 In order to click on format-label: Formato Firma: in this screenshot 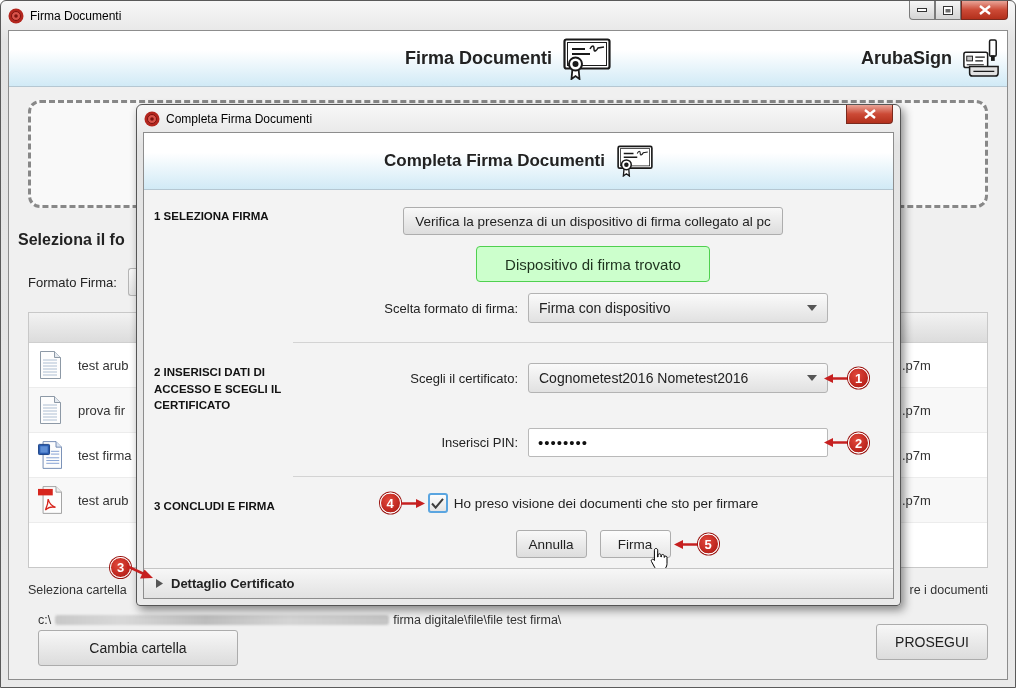, I will do `click(73, 282)`.